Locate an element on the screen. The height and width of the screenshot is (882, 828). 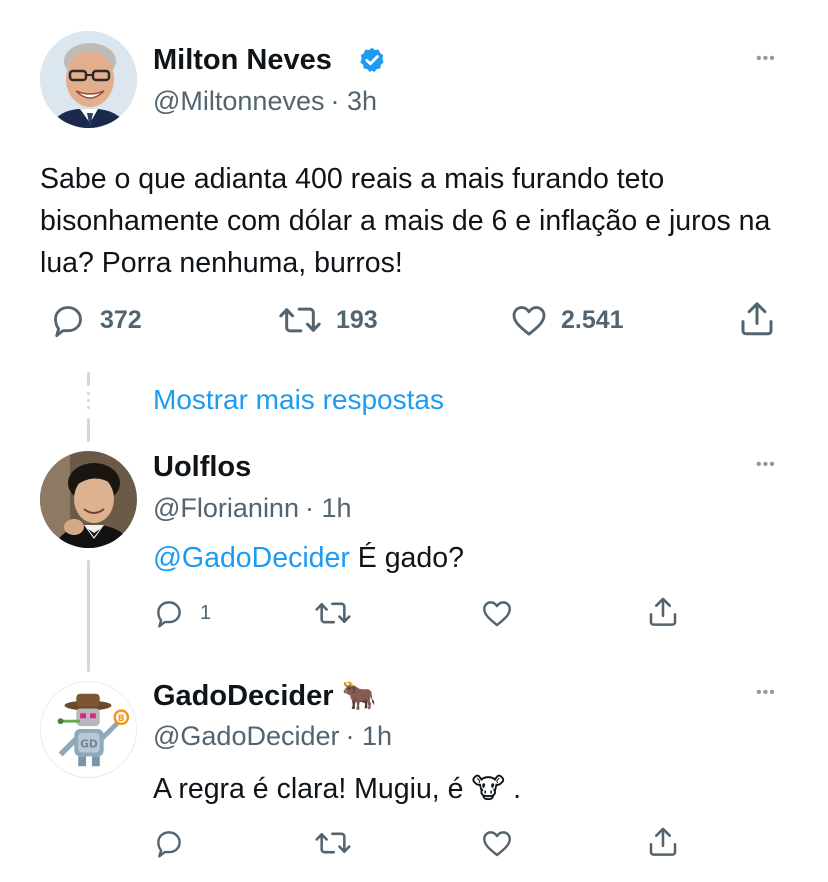
thread-dots is located at coordinates (88, 402).